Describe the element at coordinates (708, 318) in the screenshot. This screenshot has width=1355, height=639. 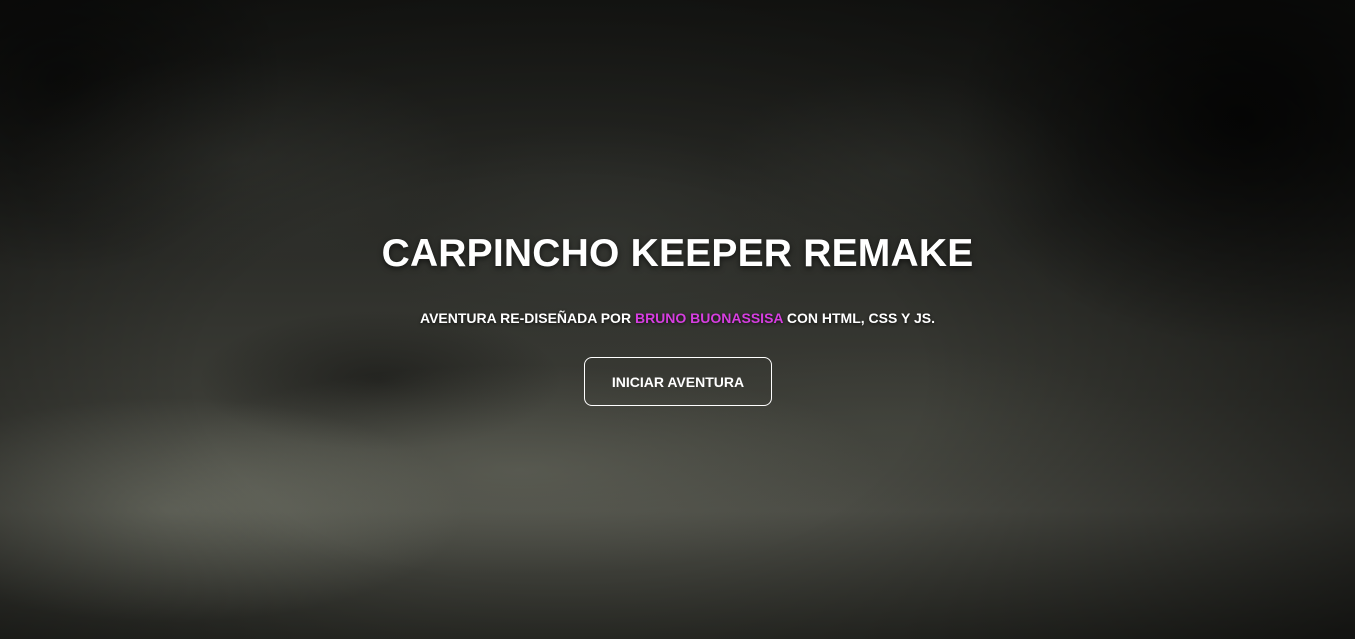
I see `author-name: BRUNO BUONASSISA` at that location.